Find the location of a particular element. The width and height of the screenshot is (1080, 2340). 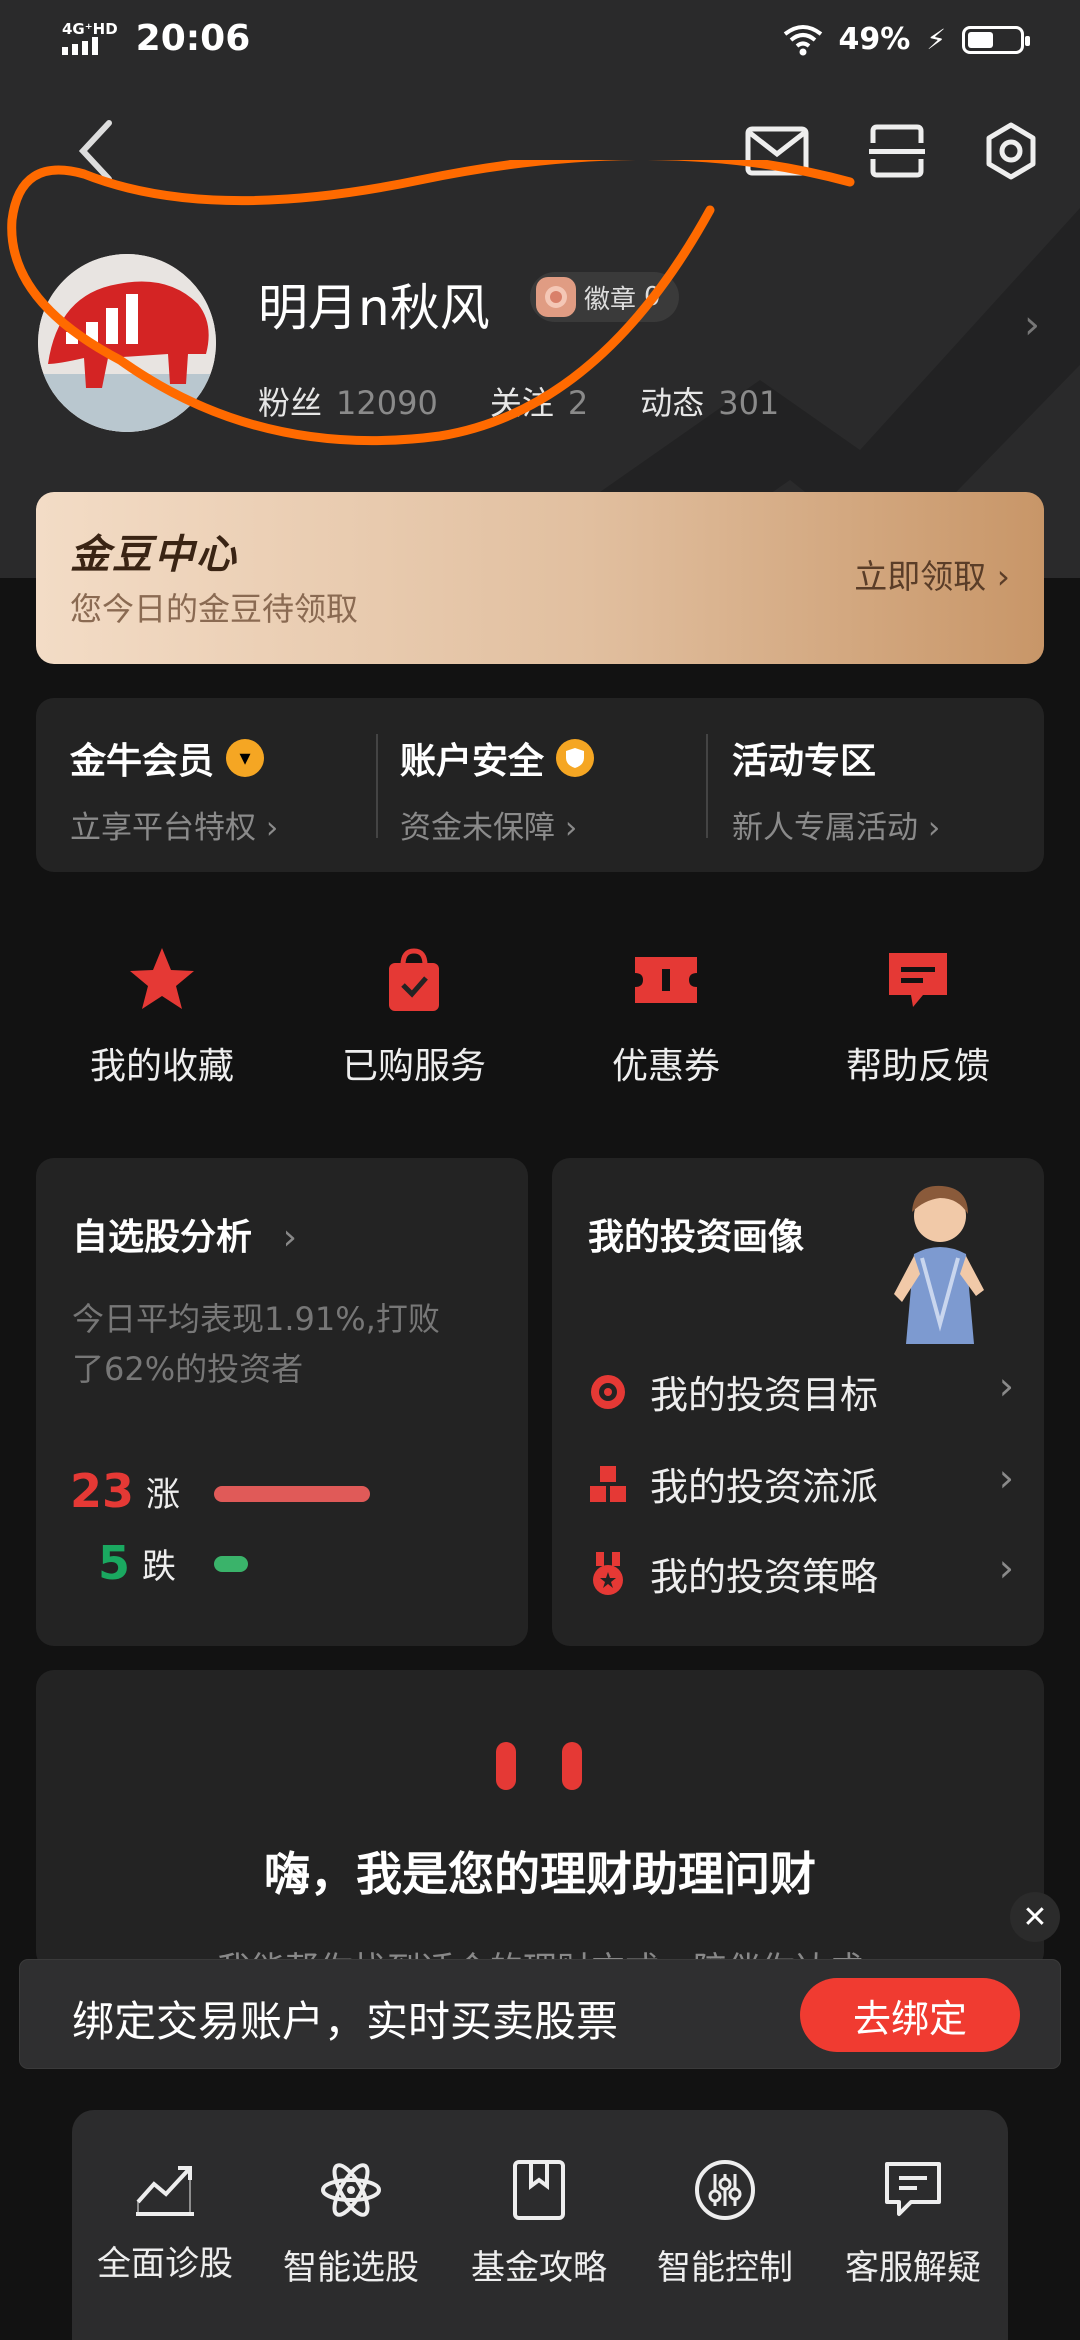

close-banner-button: ✕ is located at coordinates (1035, 1917).